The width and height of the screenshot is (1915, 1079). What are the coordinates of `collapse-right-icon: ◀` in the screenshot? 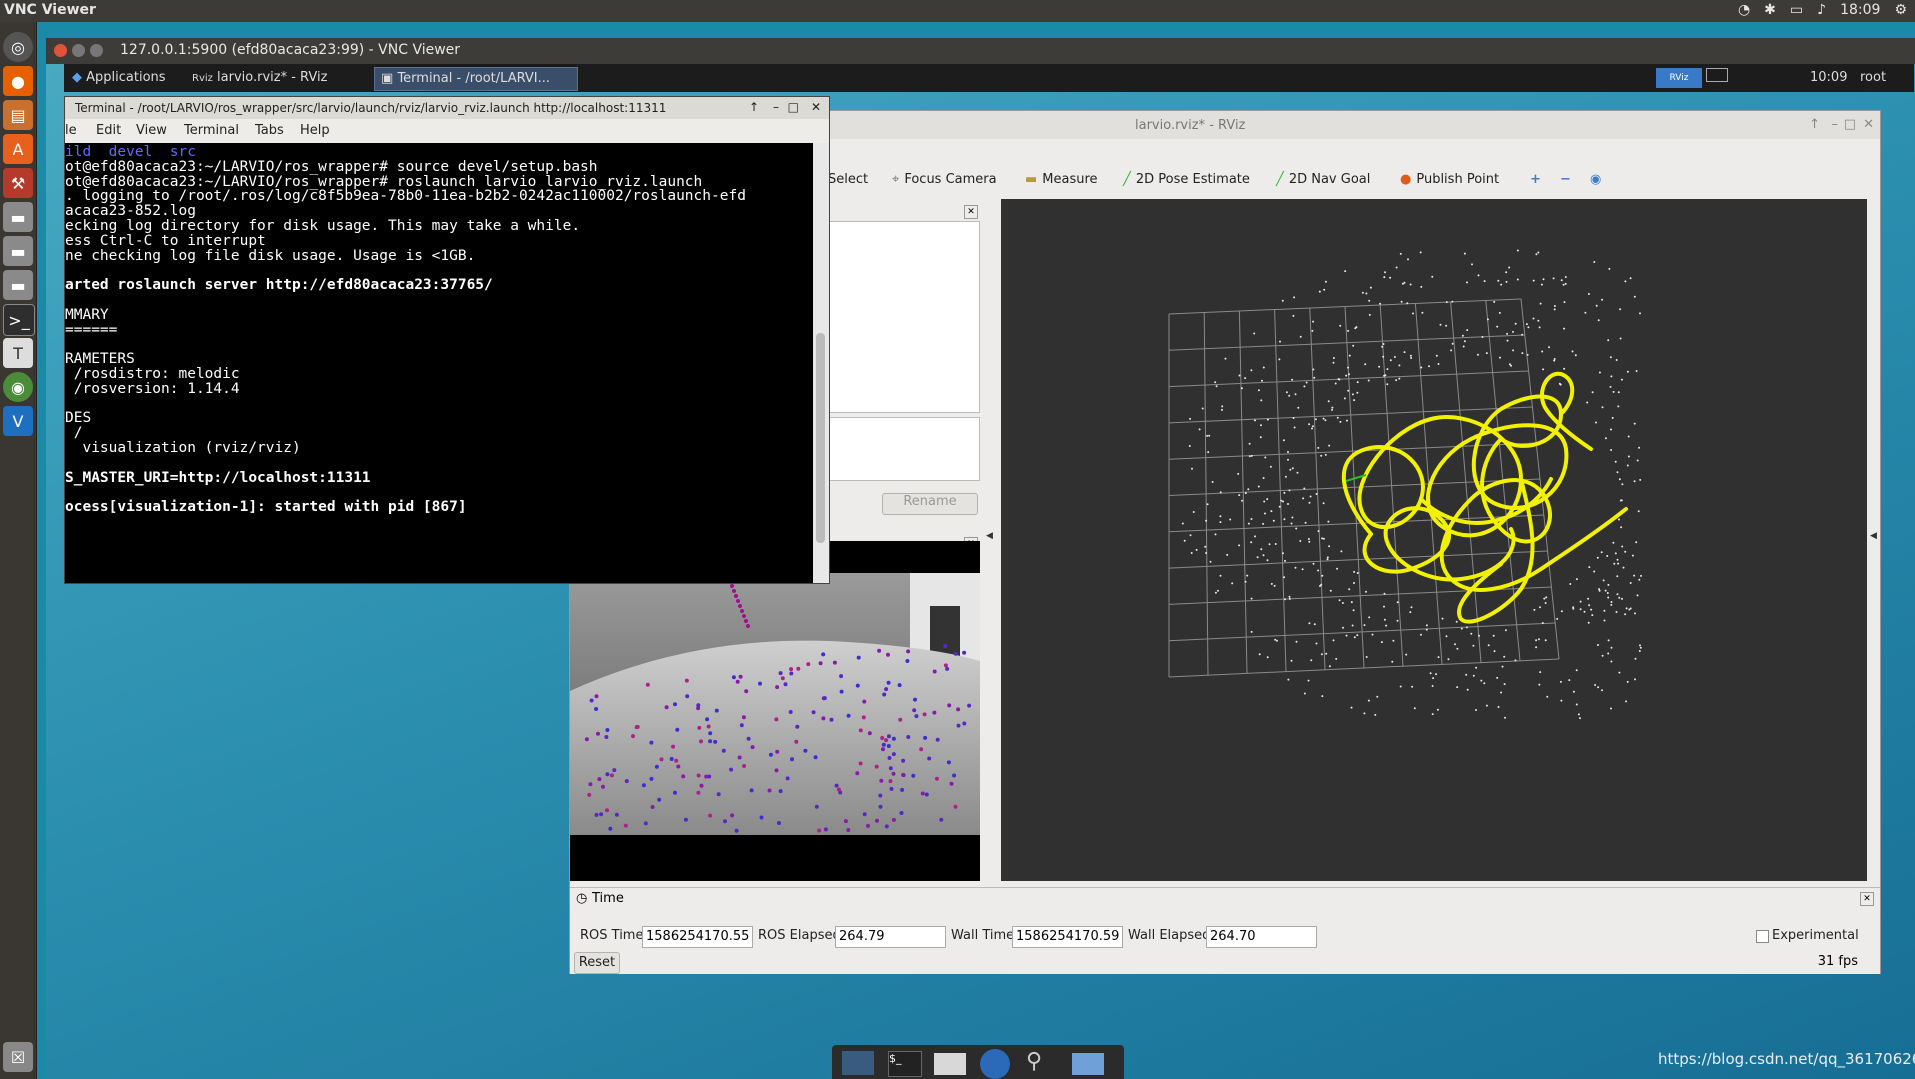 It's located at (1873, 536).